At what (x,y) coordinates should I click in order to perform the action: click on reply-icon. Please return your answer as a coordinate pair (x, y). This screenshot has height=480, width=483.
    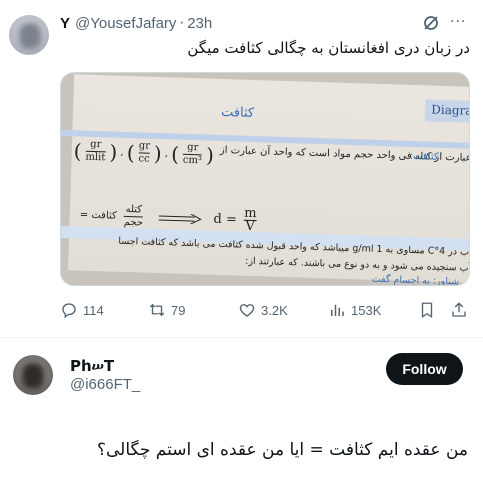
    Looking at the image, I should click on (69, 311).